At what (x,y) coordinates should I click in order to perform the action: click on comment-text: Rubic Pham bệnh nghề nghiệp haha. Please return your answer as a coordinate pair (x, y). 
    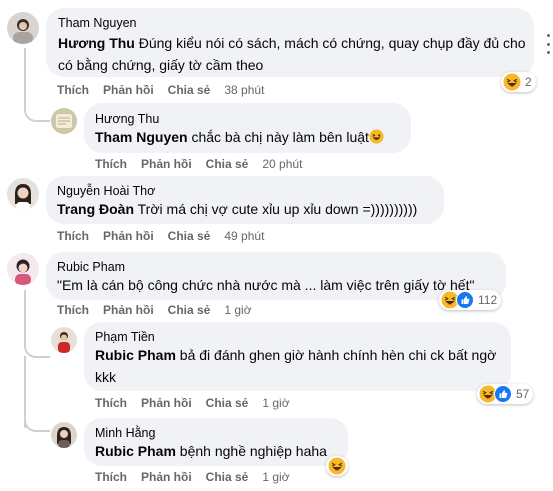
    Looking at the image, I should click on (220, 451).